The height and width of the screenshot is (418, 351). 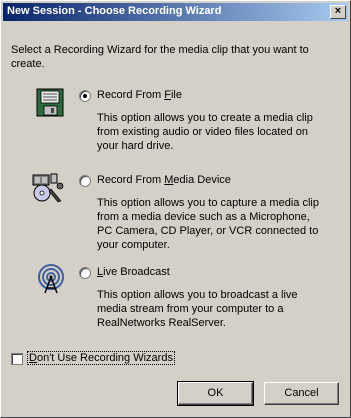 I want to click on label-text: ive Broadcast, so click(x=136, y=272).